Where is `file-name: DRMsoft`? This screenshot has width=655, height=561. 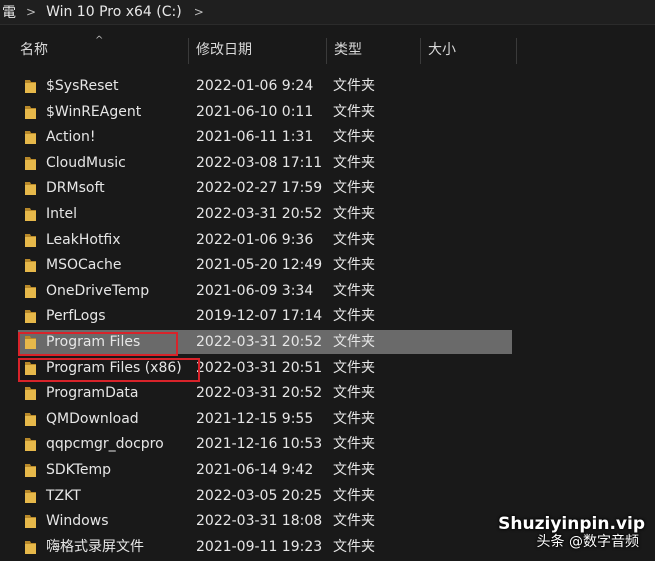 file-name: DRMsoft is located at coordinates (75, 188).